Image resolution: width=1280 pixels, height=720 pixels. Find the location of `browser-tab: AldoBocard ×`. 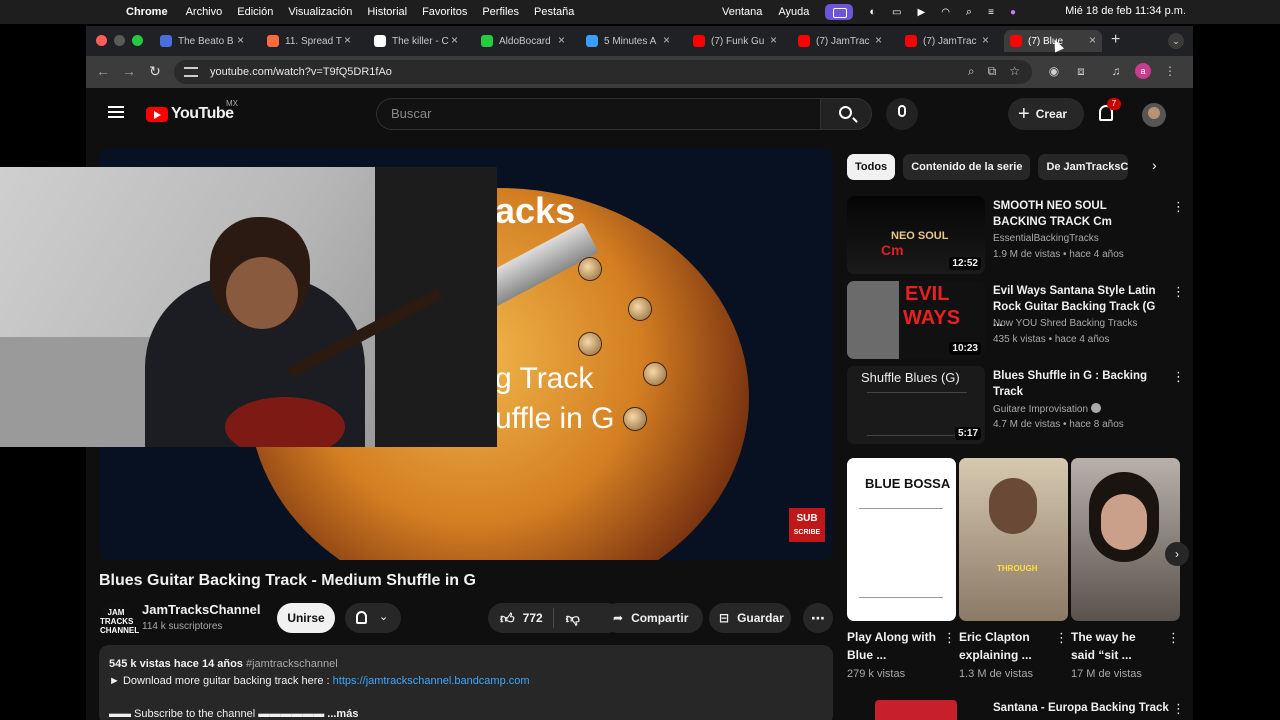

browser-tab: AldoBocard × is located at coordinates (523, 41).